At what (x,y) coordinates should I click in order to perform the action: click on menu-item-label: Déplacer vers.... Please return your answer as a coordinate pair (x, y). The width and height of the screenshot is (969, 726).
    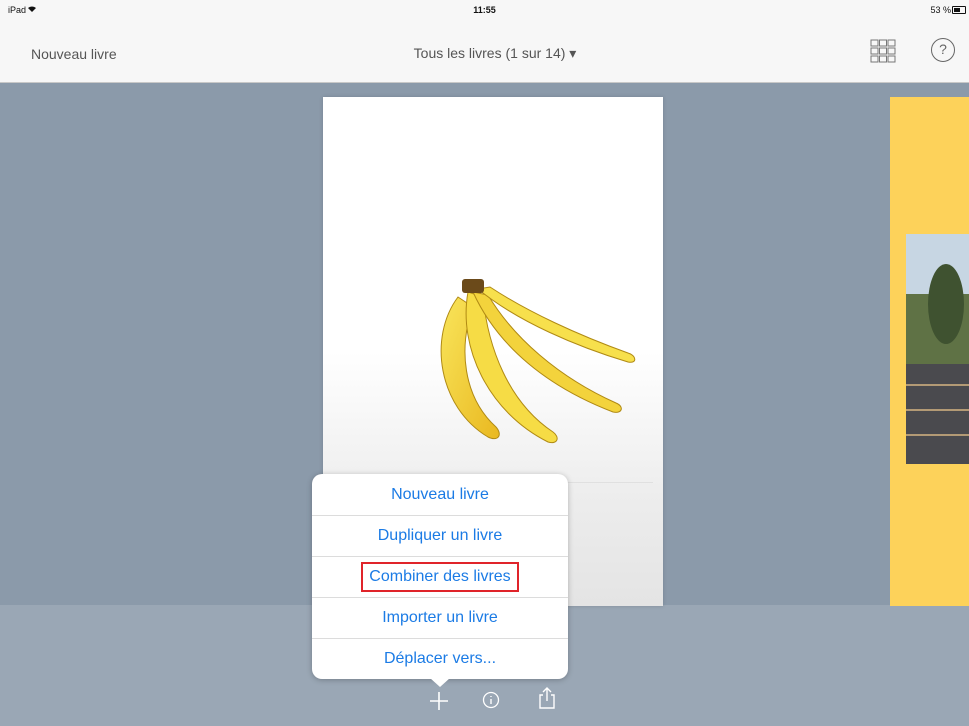
    Looking at the image, I should click on (440, 658).